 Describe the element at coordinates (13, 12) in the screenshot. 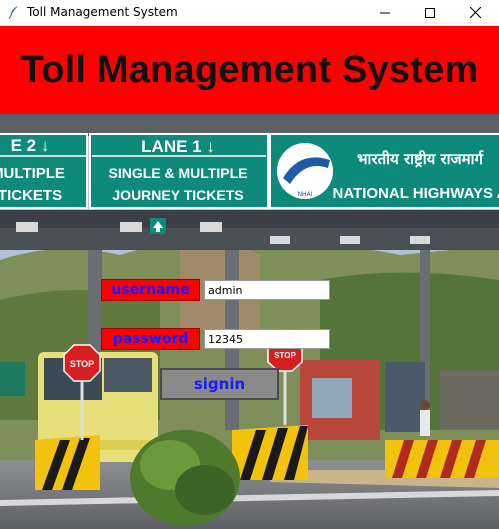

I see `feather-icon` at that location.